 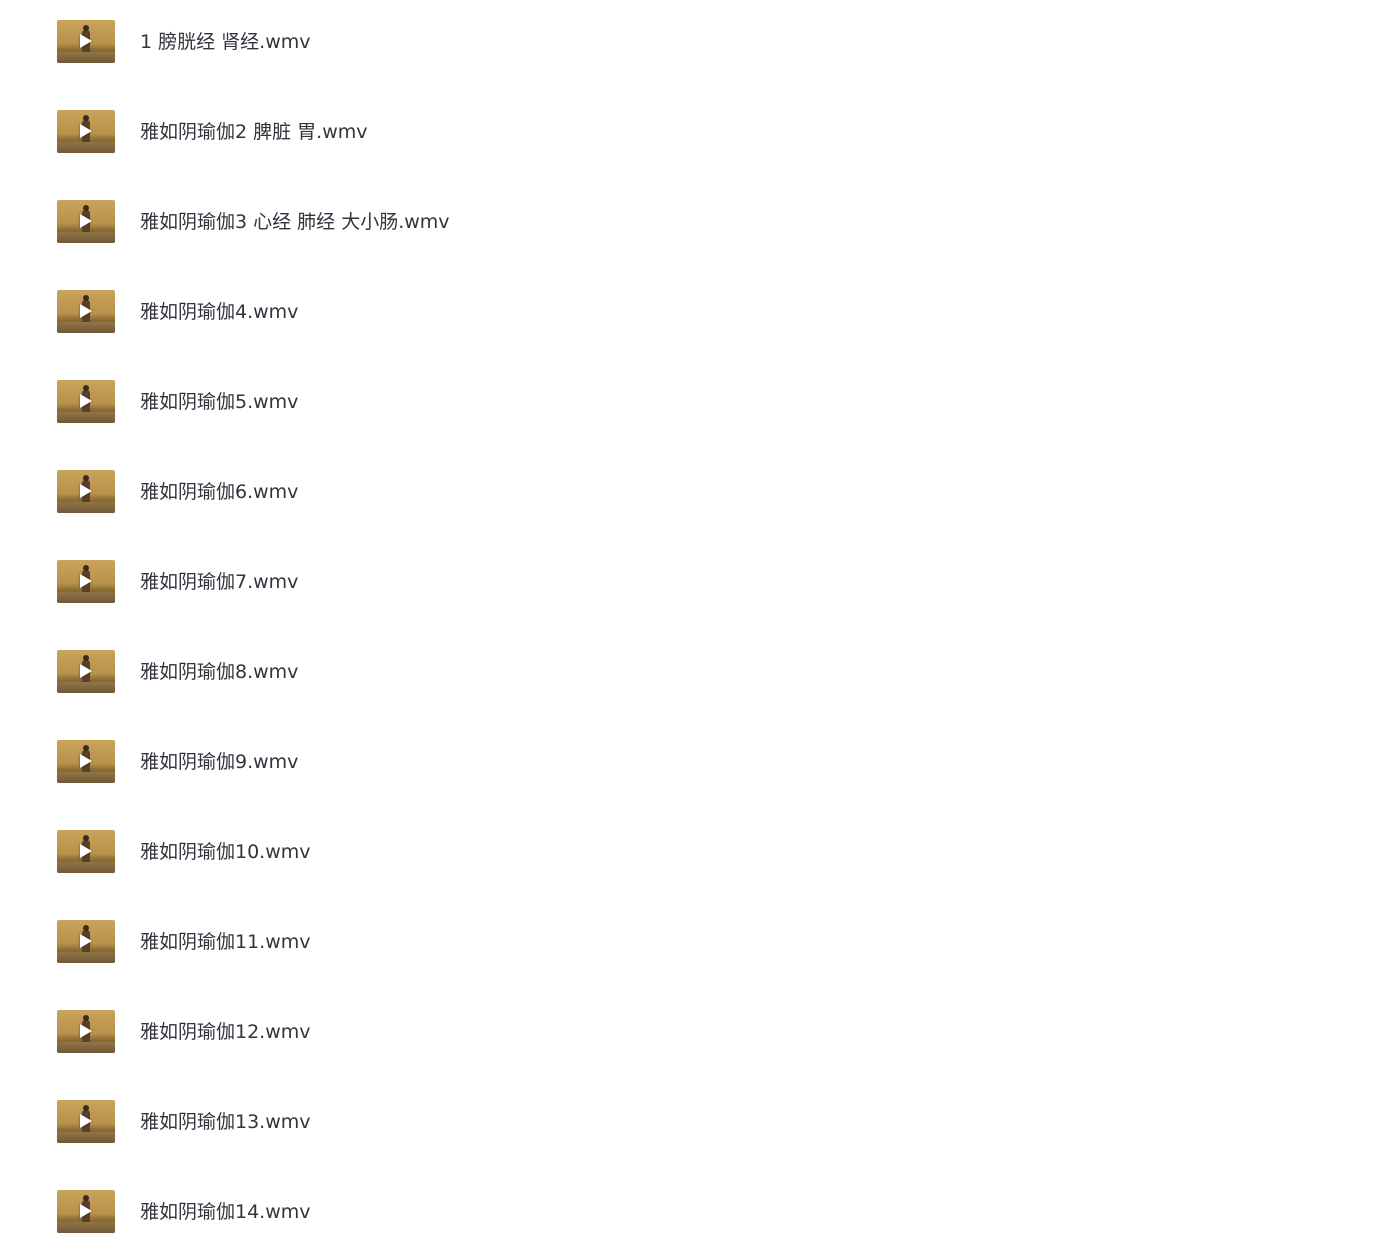 I want to click on file-row: 雅如阴瑜伽13.wmv, so click(x=690, y=1125).